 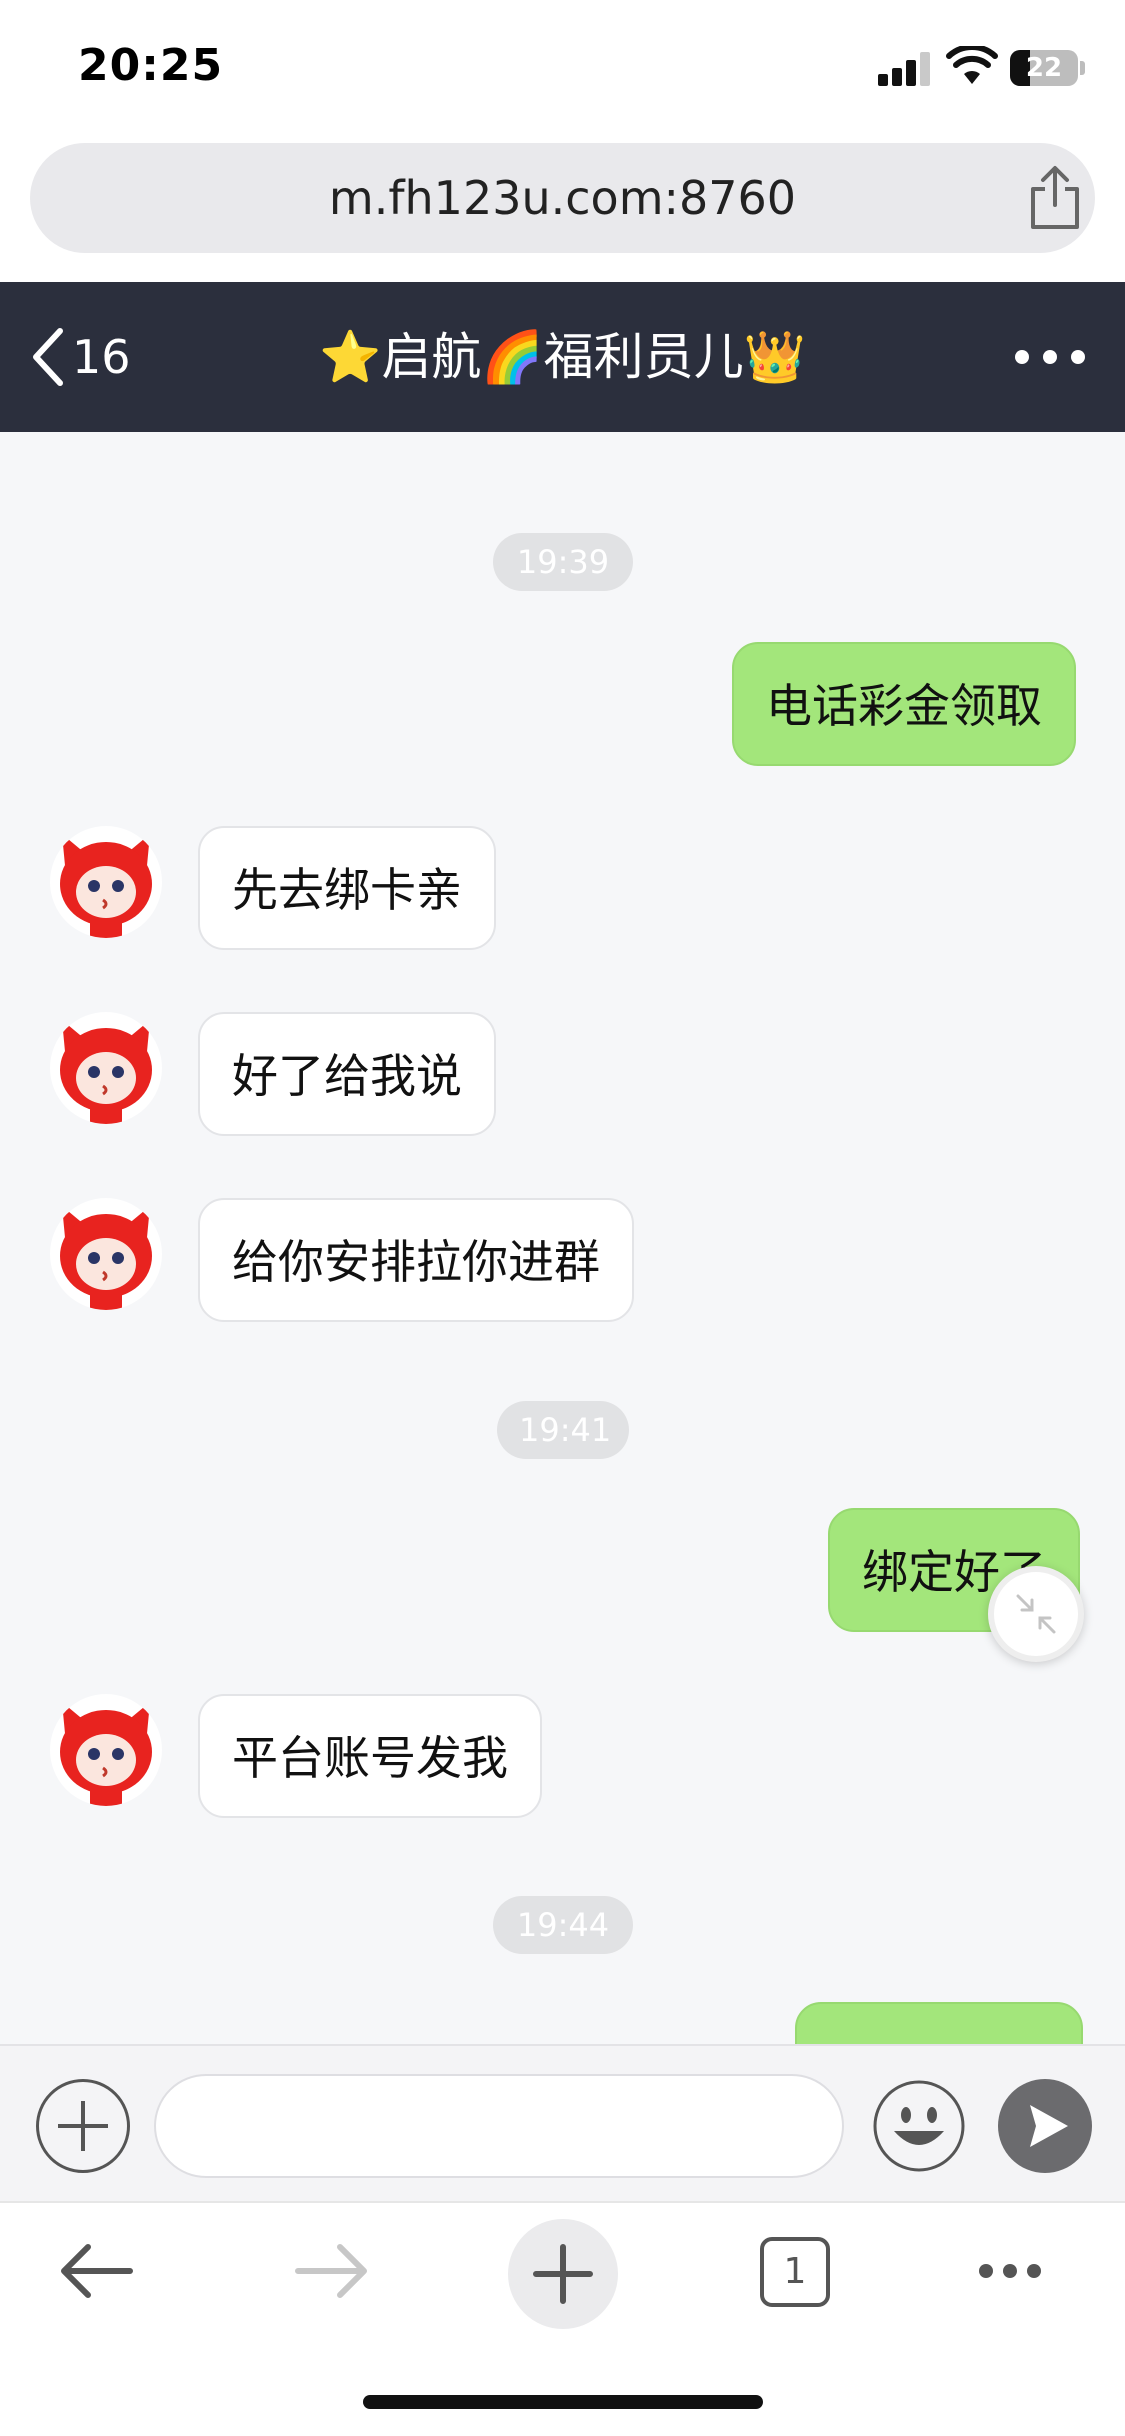 I want to click on more-button, so click(x=1050, y=357).